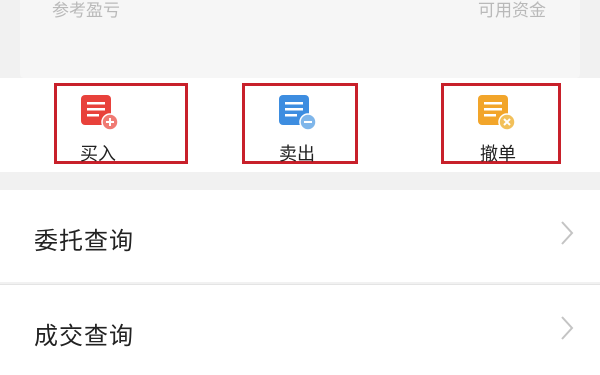  What do you see at coordinates (98, 154) in the screenshot?
I see `buy-label: 买入` at bounding box center [98, 154].